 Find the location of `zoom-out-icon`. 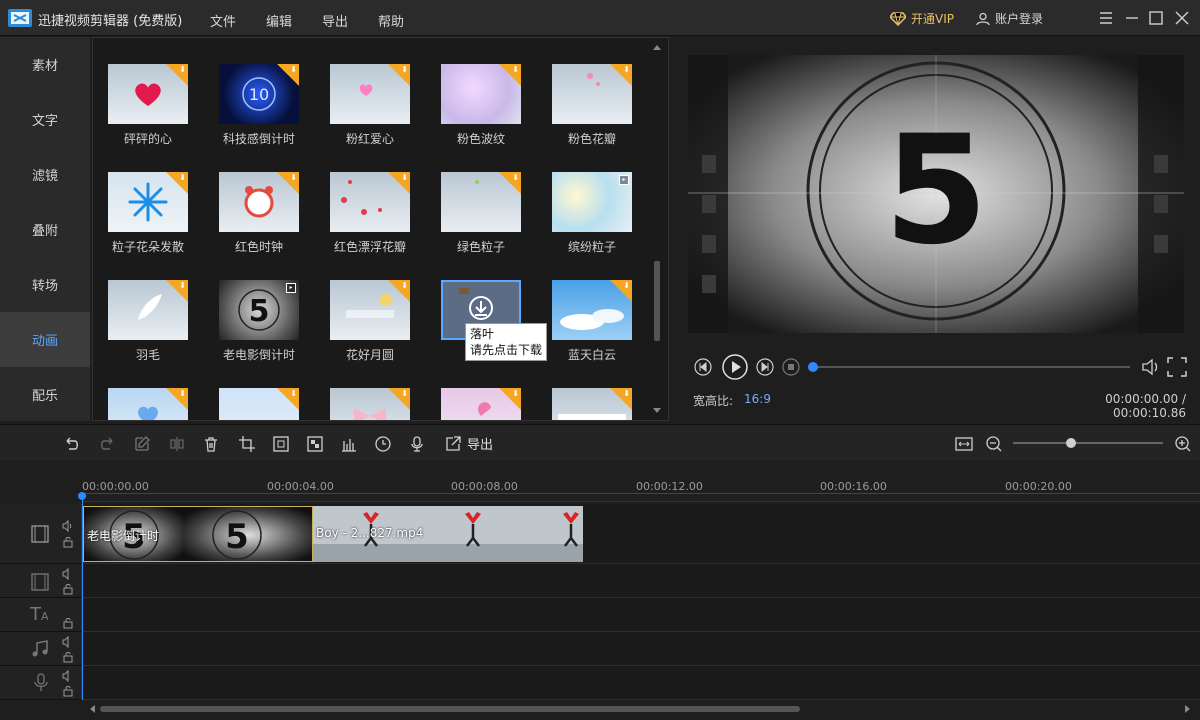

zoom-out-icon is located at coordinates (994, 444).